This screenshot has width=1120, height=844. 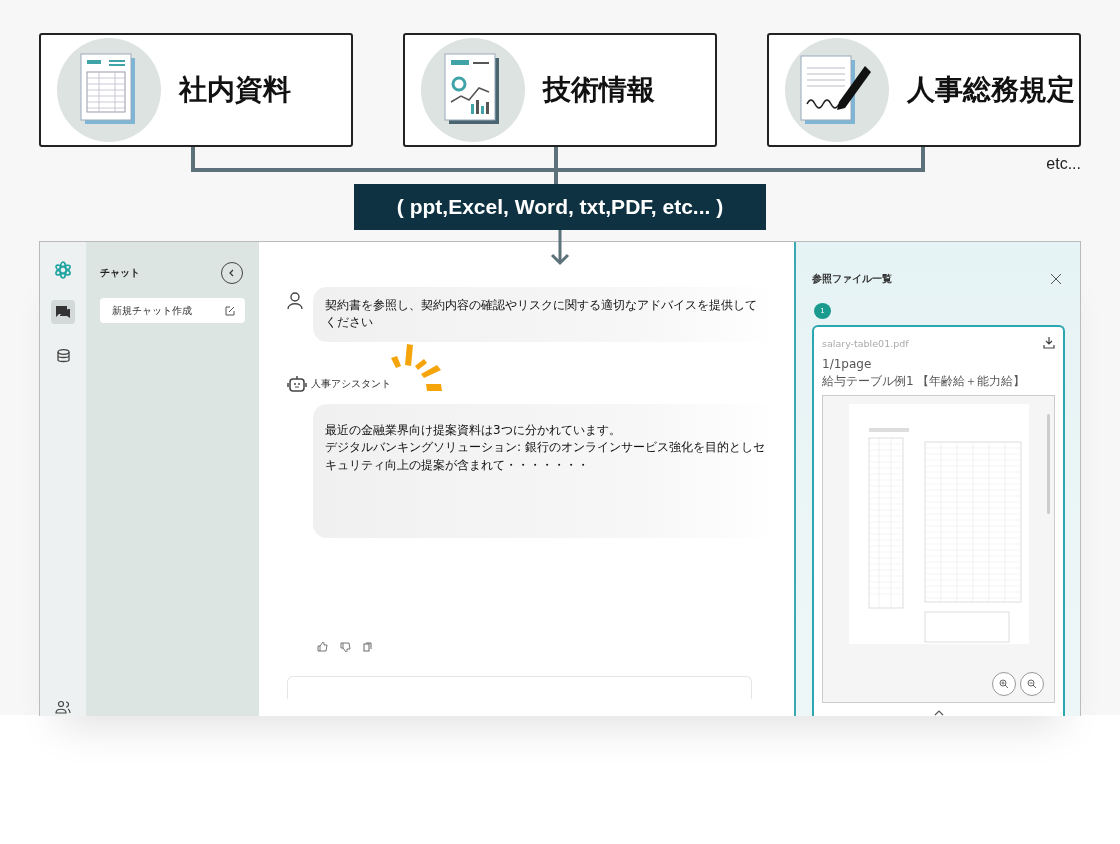 What do you see at coordinates (232, 273) in the screenshot?
I see `chevron-left-icon` at bounding box center [232, 273].